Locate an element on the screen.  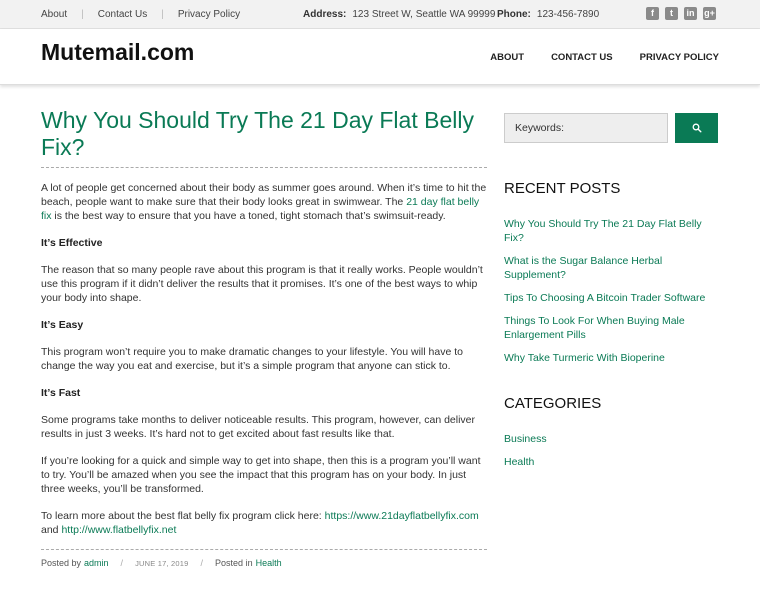
categories-list: Business Health is located at coordinates (611, 450).